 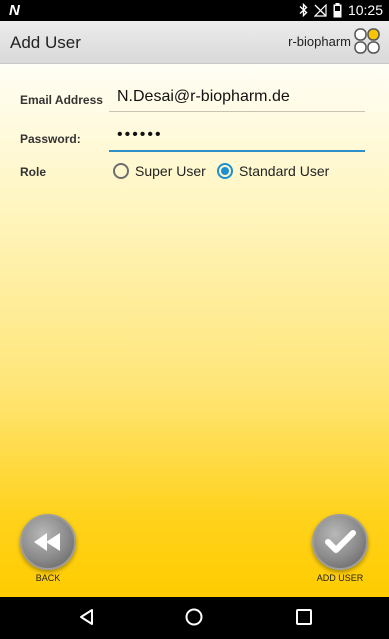 I want to click on home-circle-icon, so click(x=196, y=618).